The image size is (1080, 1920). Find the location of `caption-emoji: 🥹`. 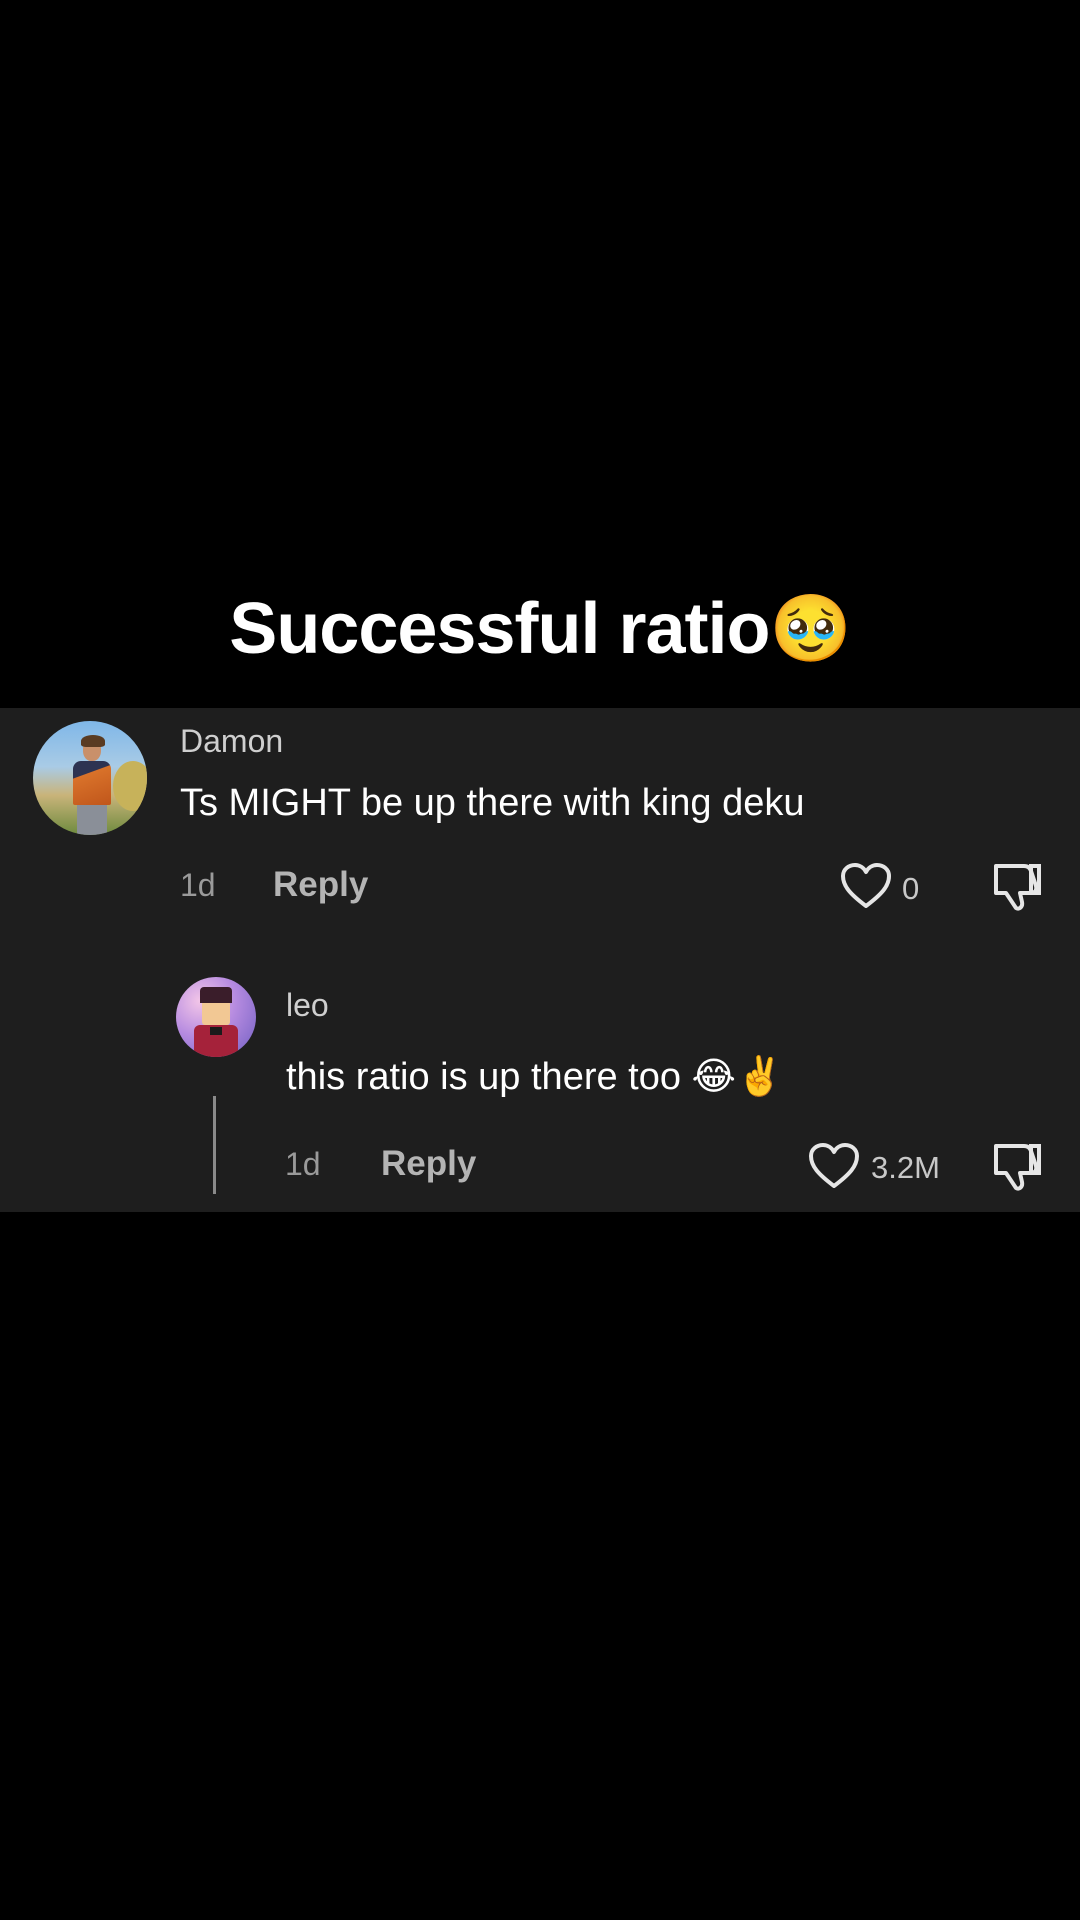

caption-emoji: 🥹 is located at coordinates (810, 628).